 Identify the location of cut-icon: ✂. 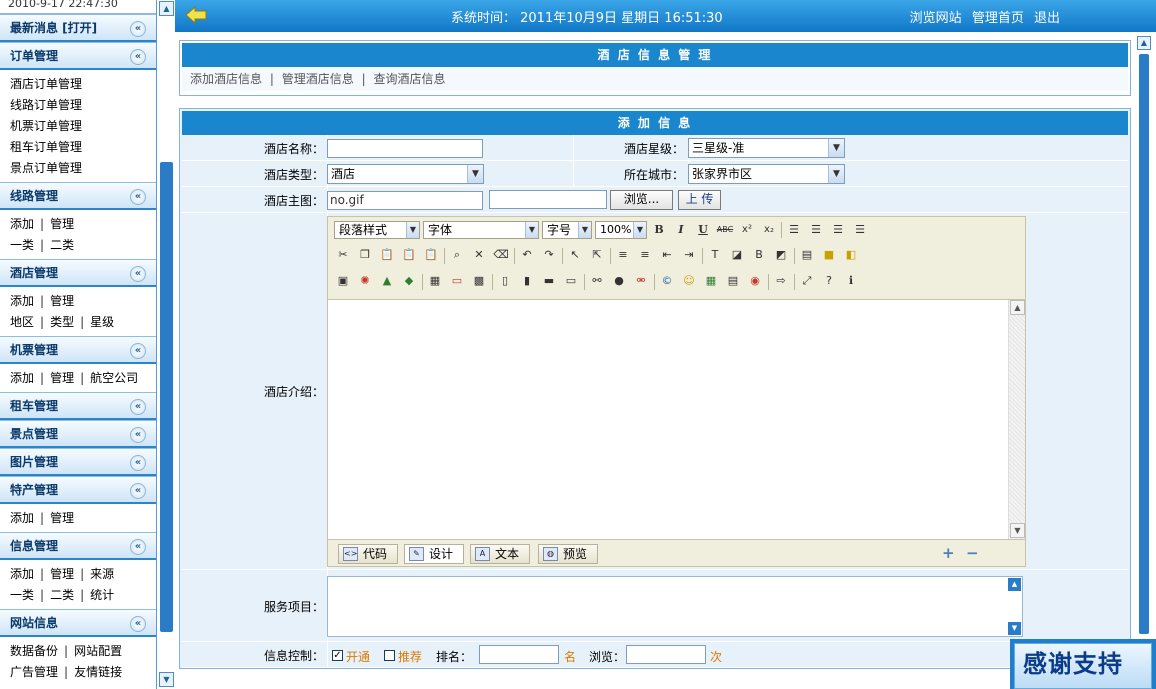
(343, 255).